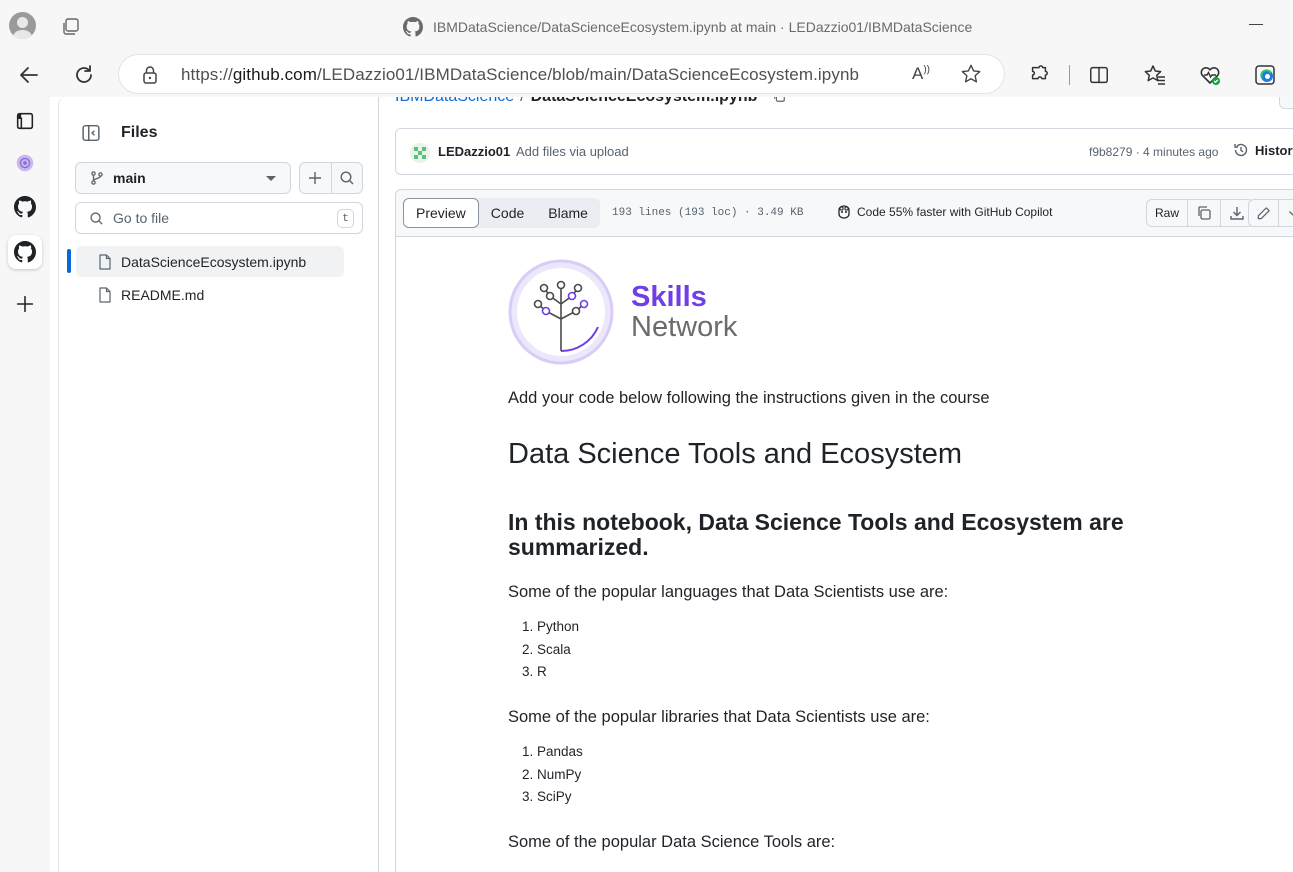 This screenshot has height=872, width=1293. I want to click on commit-message: Add files via upload, so click(572, 151).